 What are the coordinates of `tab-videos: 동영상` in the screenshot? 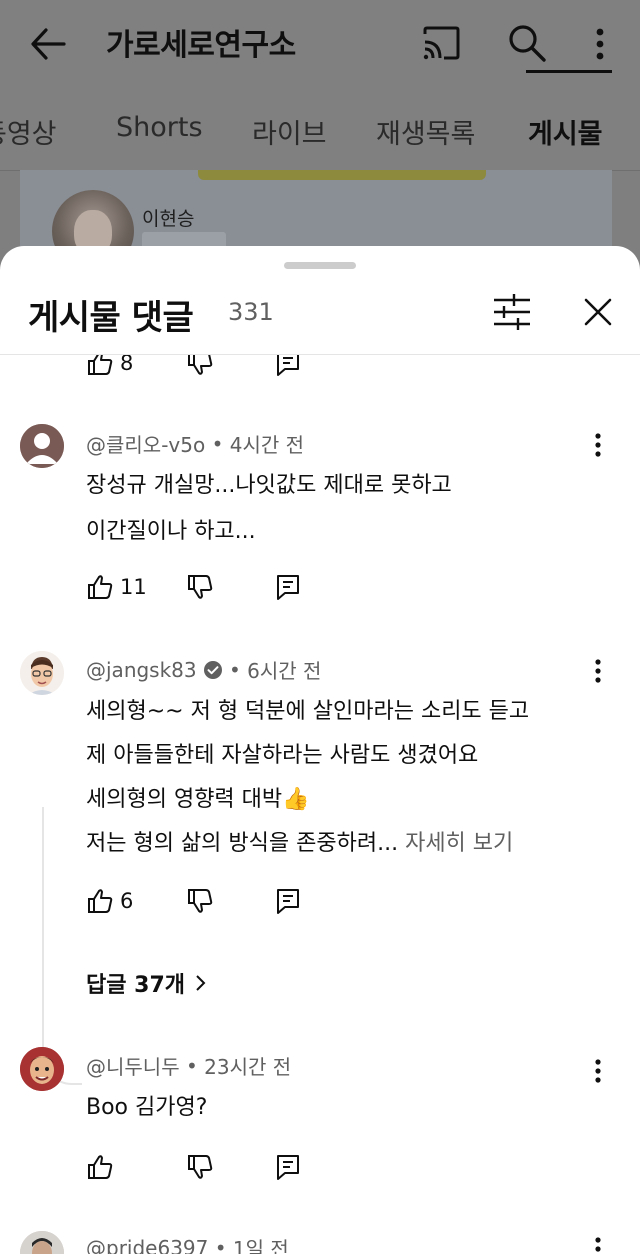 It's located at (28, 131).